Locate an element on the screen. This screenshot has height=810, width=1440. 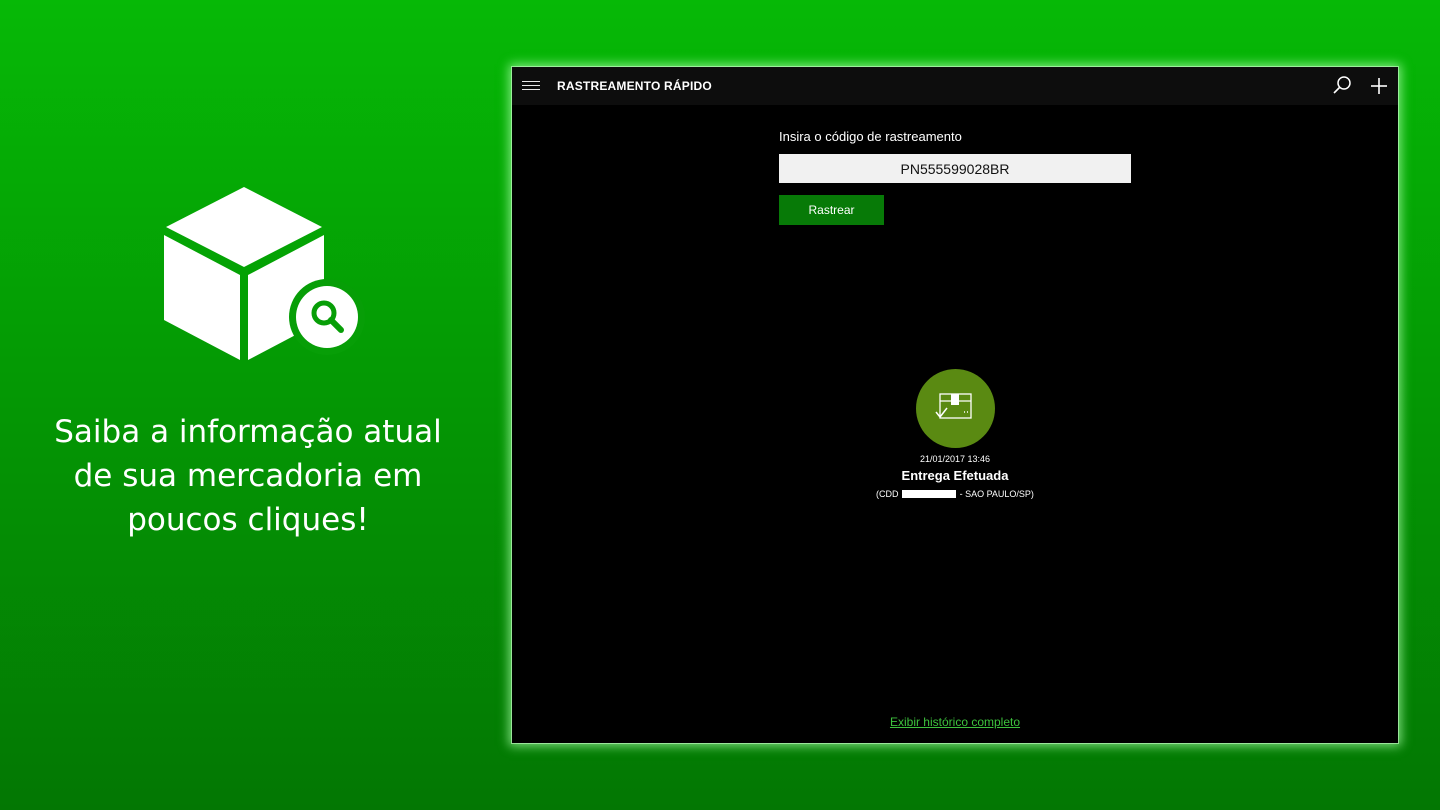
tracking-code-input is located at coordinates (955, 168).